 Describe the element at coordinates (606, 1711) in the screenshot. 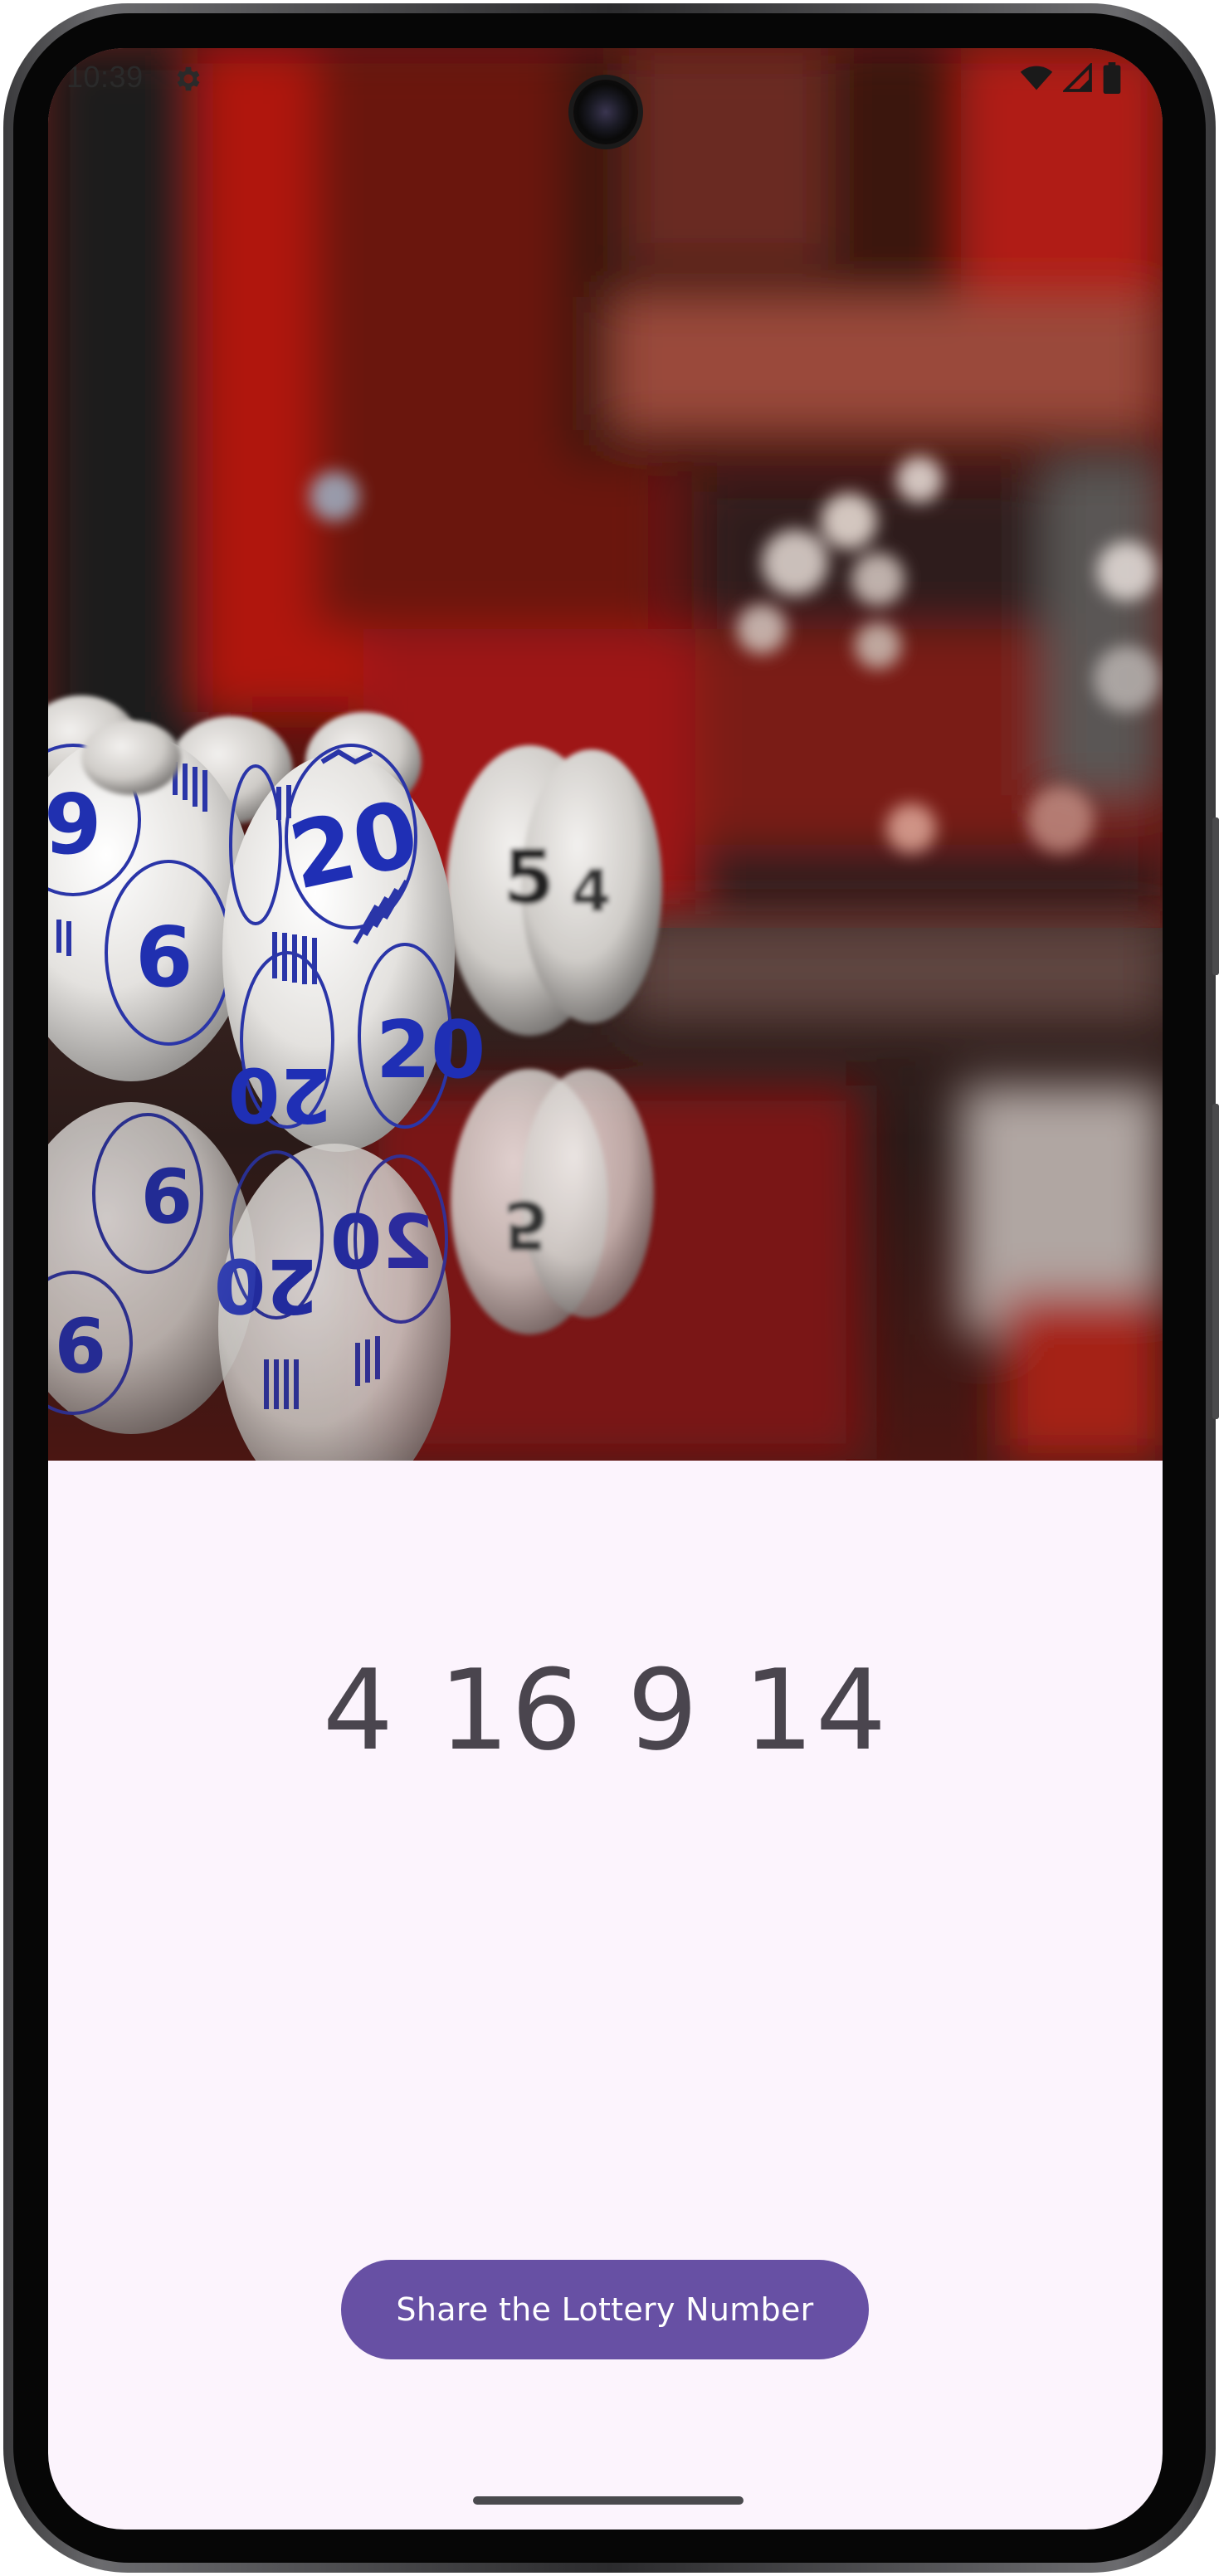

I see `lottery-number-text: 4 16 9 14` at that location.